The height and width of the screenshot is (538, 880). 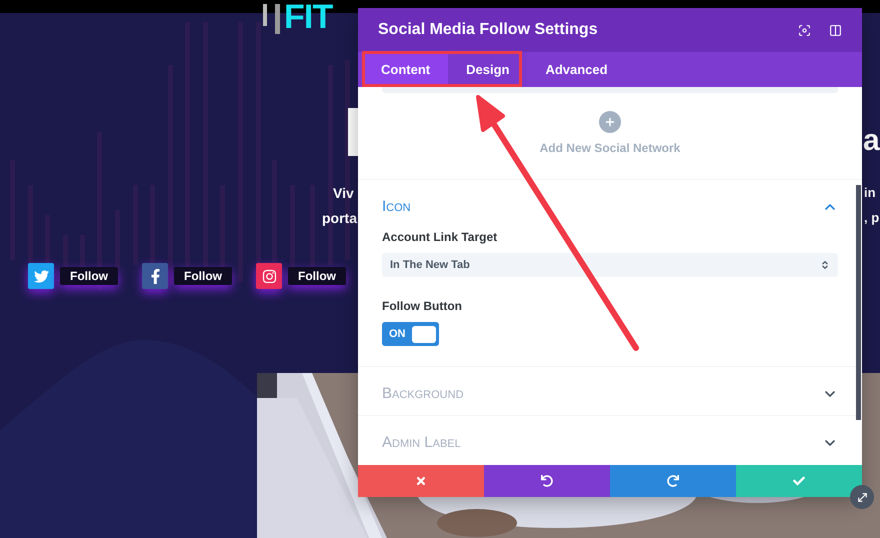 What do you see at coordinates (308, 17) in the screenshot?
I see `logo-text: FIT` at bounding box center [308, 17].